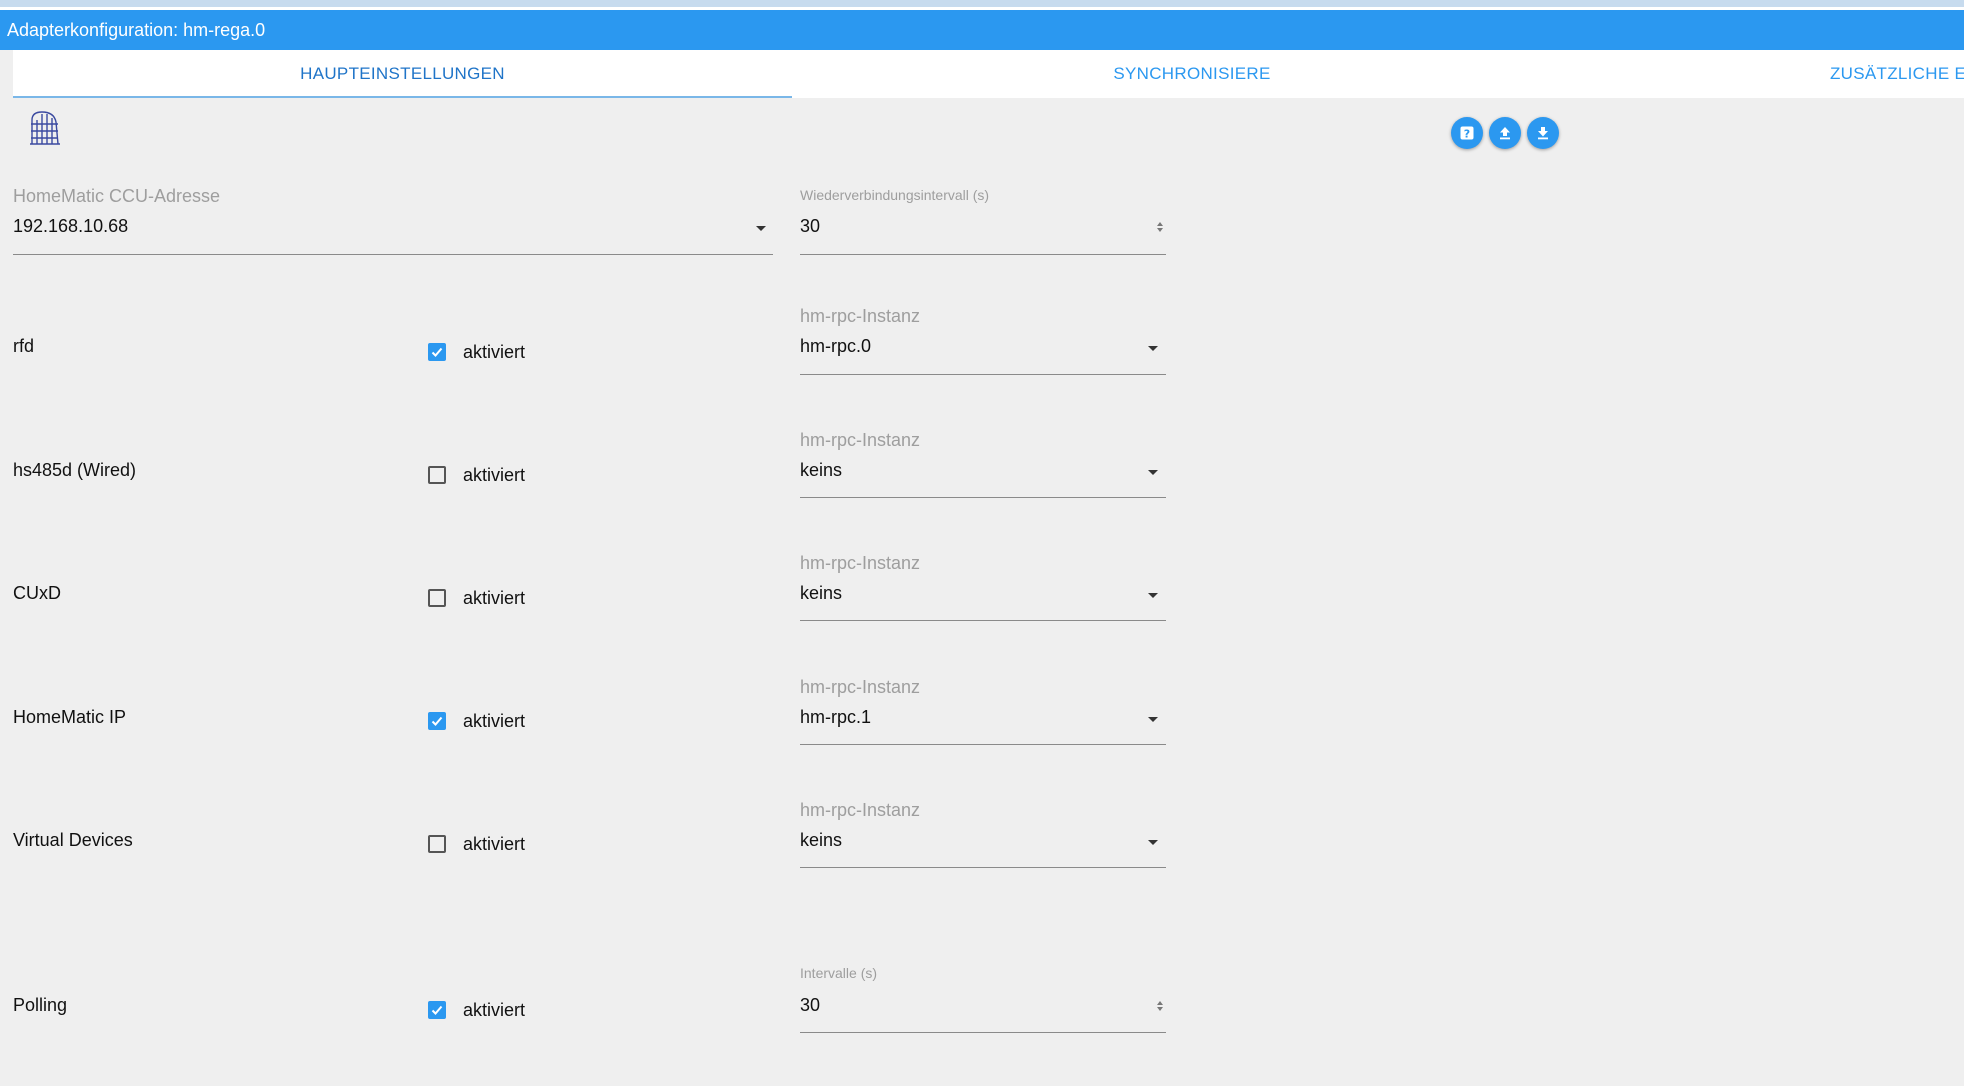 The width and height of the screenshot is (1964, 1086). Describe the element at coordinates (1897, 74) in the screenshot. I see `tab-additional: ZUSÄTZLICHE E` at that location.